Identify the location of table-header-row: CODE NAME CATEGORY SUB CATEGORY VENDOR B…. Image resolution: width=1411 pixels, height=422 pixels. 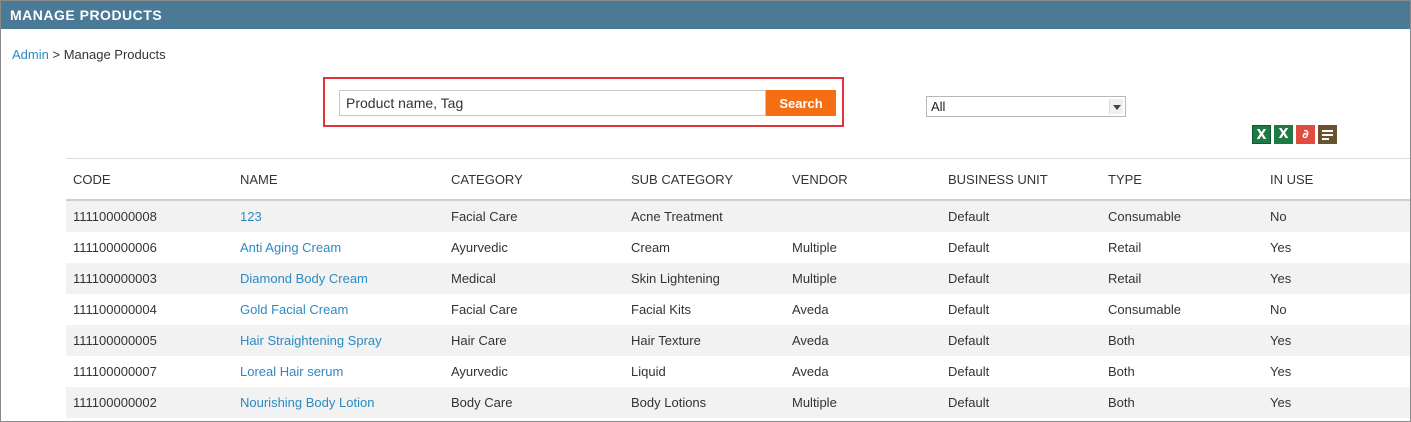
(738, 179).